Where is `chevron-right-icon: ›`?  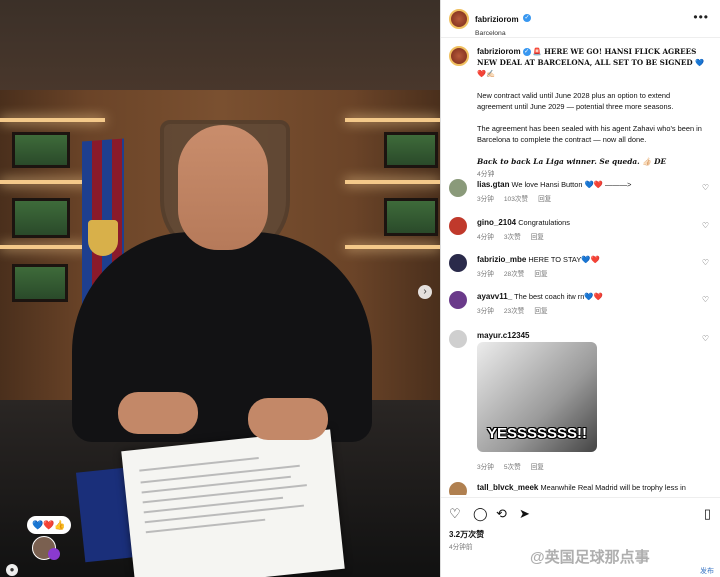 chevron-right-icon: › is located at coordinates (425, 292).